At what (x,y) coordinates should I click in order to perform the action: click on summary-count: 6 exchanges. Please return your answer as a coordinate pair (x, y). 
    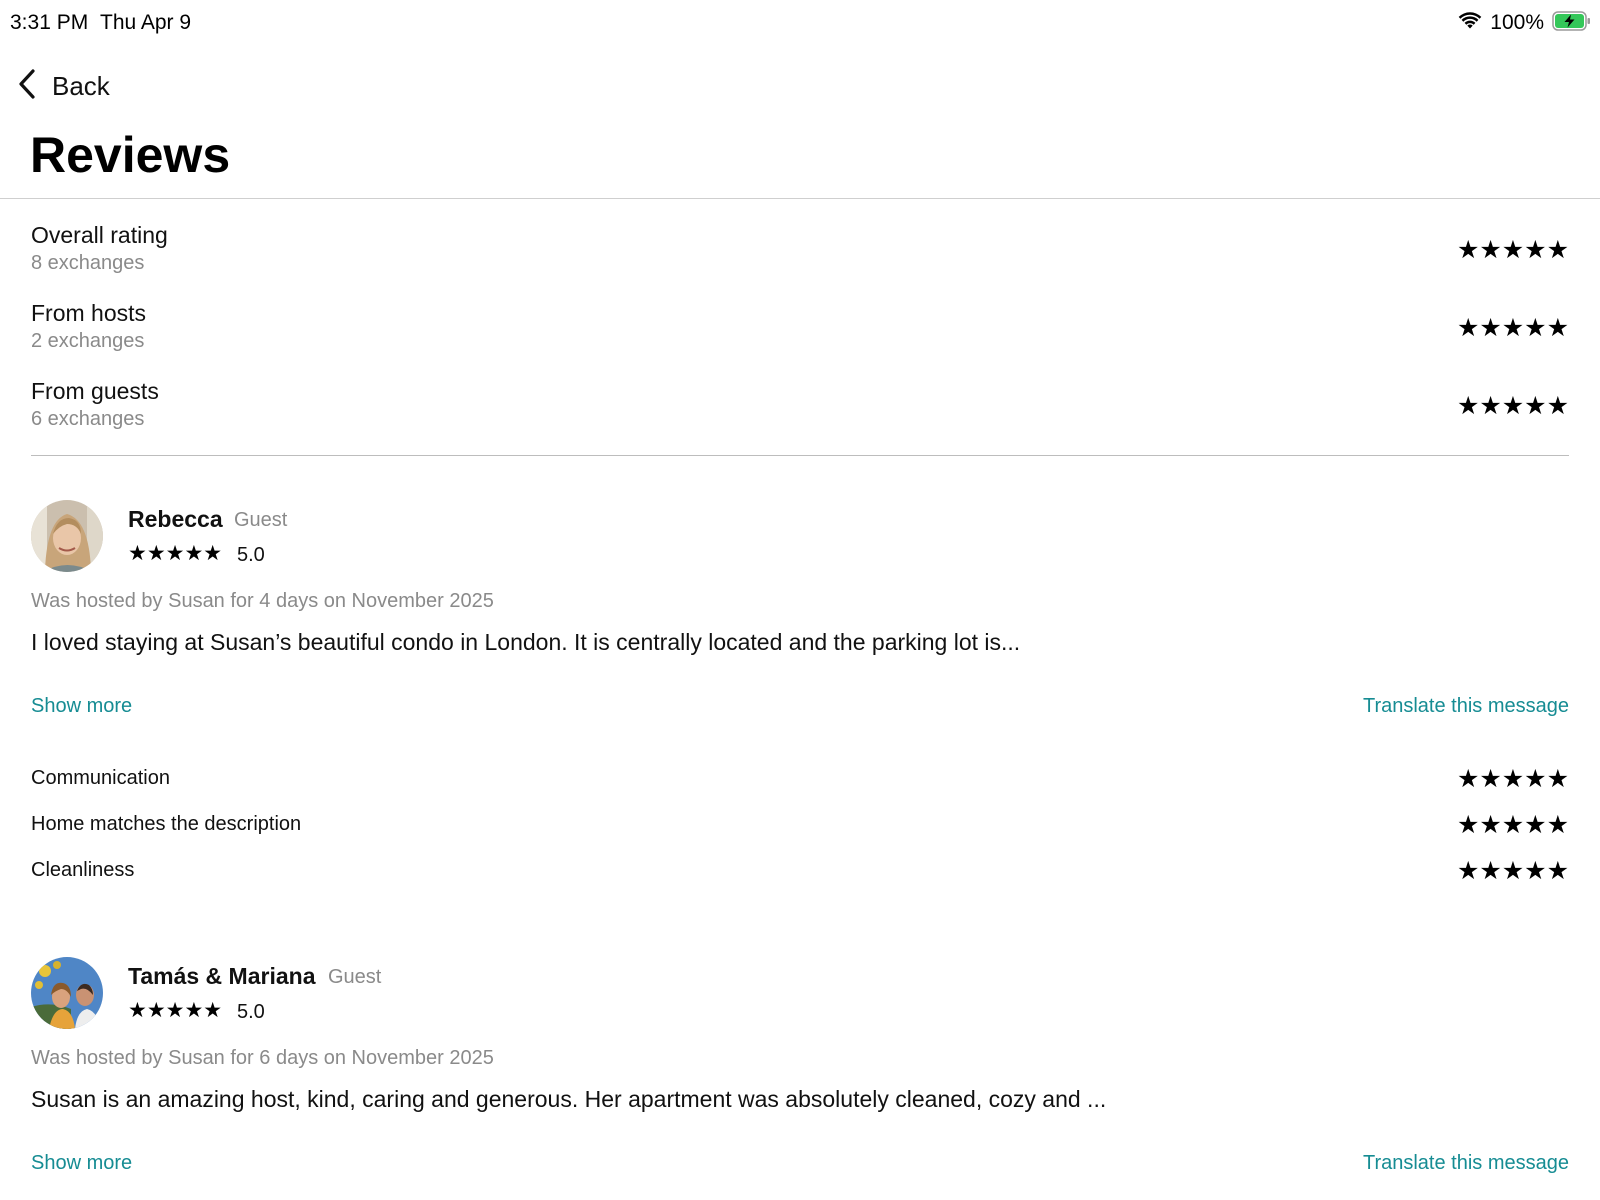
    Looking at the image, I should click on (88, 419).